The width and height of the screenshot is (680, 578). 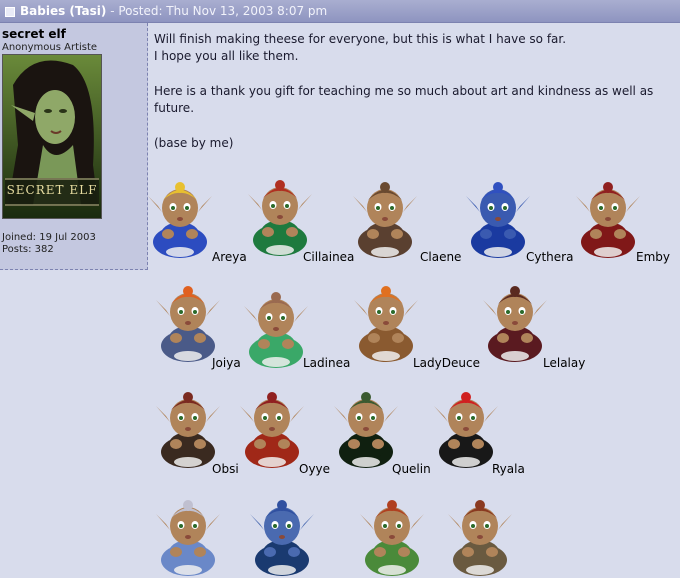 I want to click on post-title: Babies (Tasi), so click(x=63, y=11).